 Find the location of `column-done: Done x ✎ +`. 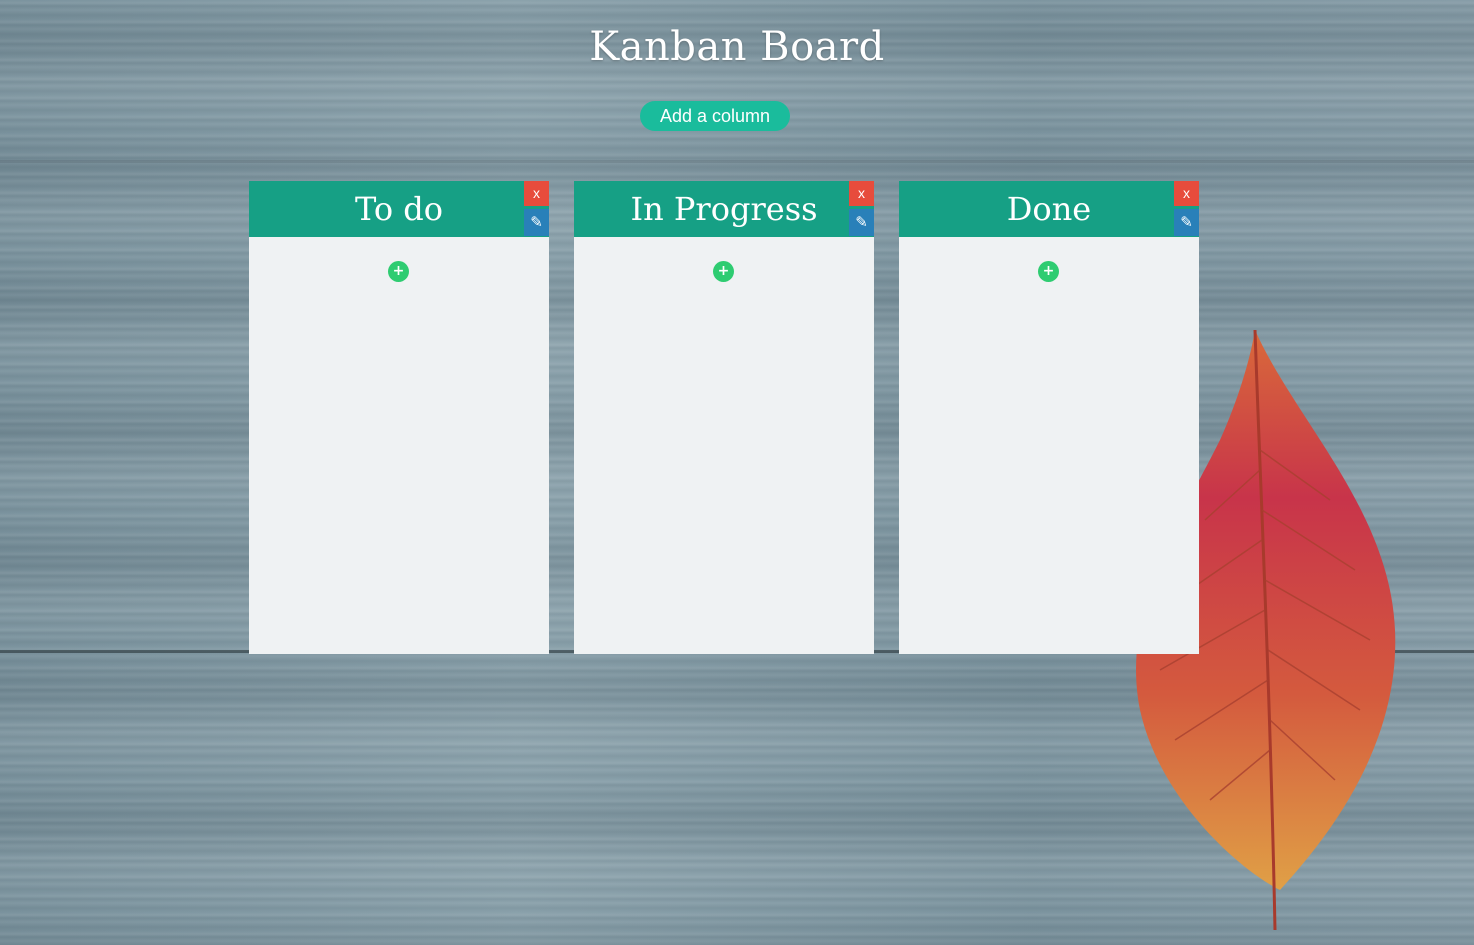

column-done: Done x ✎ + is located at coordinates (1049, 417).